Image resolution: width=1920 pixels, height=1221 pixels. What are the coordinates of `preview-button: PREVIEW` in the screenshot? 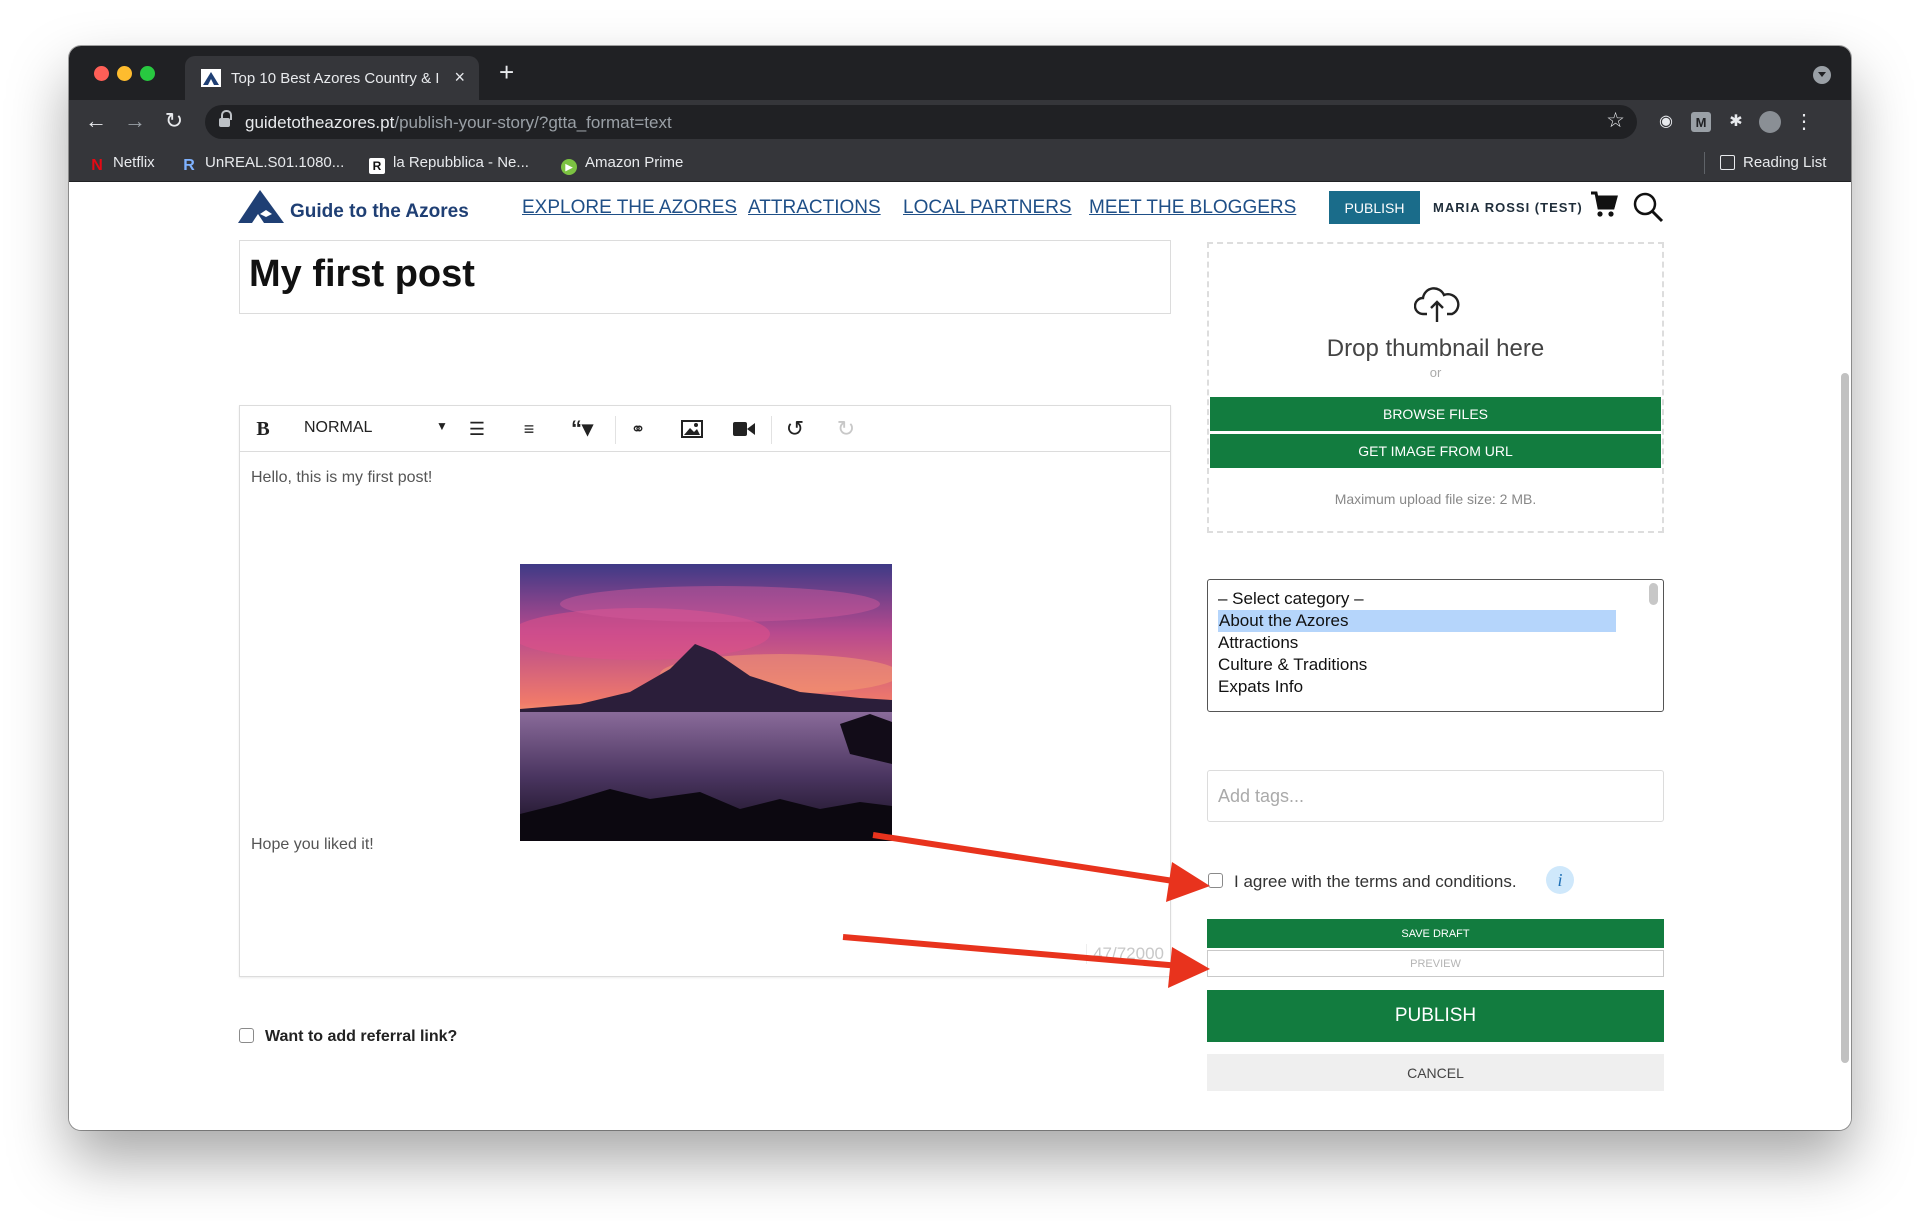 It's located at (1435, 963).